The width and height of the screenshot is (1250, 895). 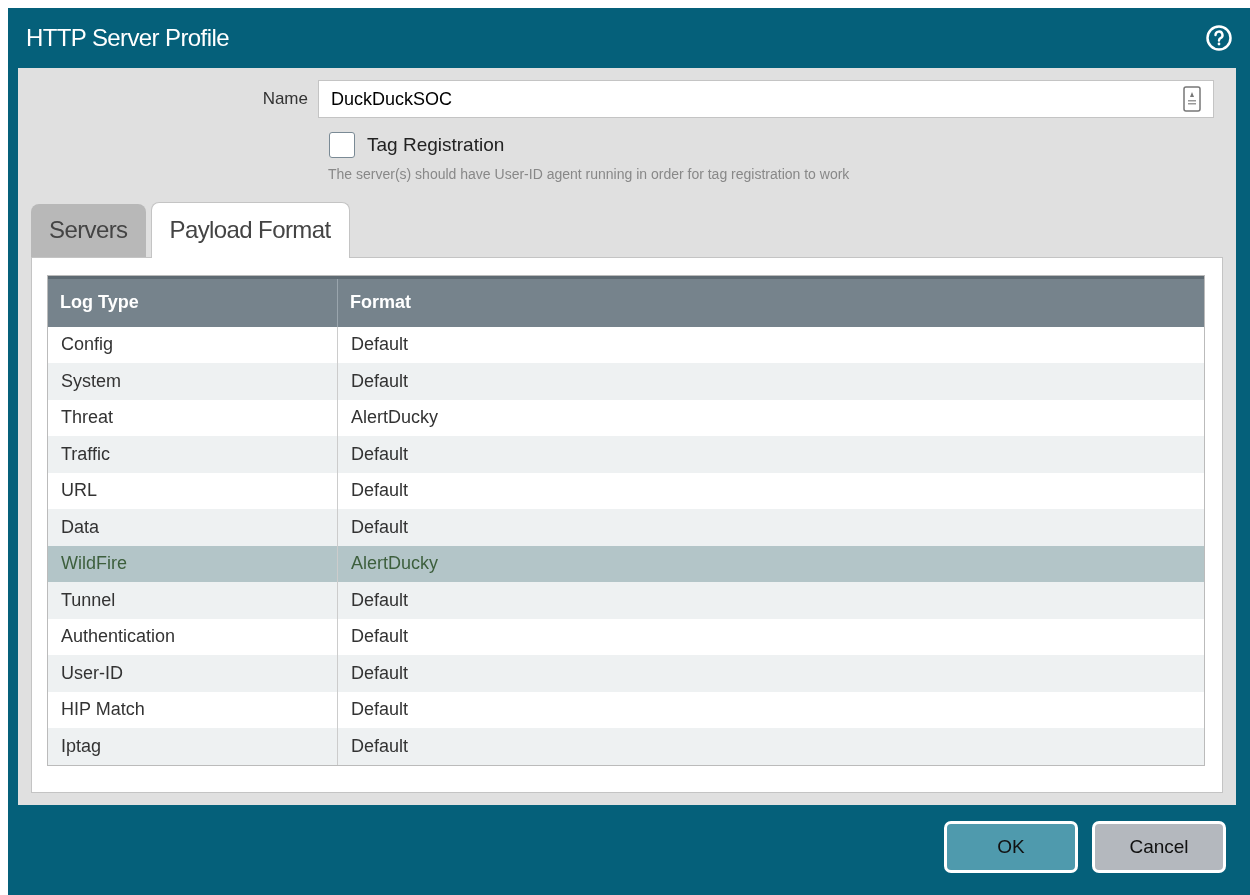 I want to click on table-row: Tunnel Default, so click(x=626, y=600).